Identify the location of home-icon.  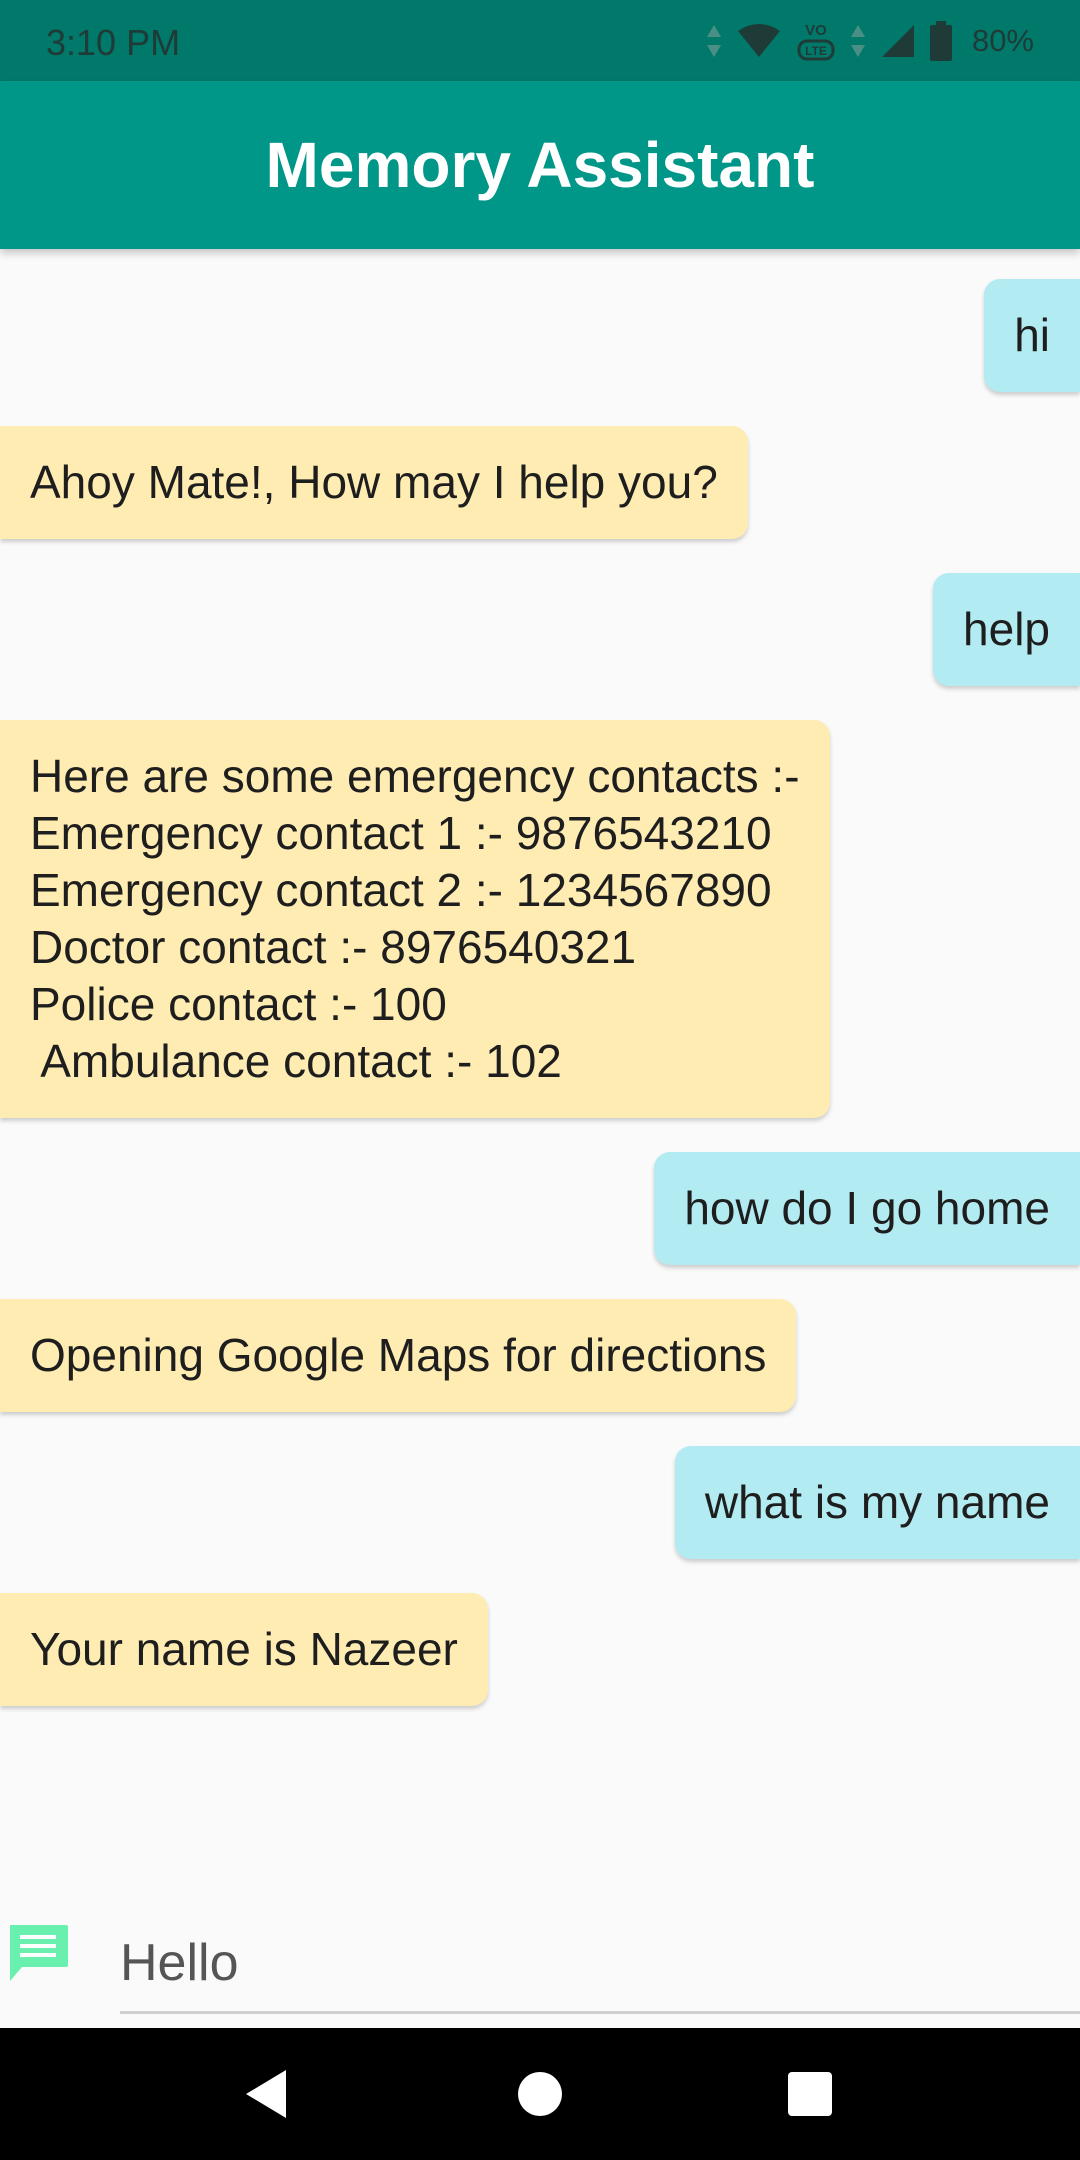
(540, 2094).